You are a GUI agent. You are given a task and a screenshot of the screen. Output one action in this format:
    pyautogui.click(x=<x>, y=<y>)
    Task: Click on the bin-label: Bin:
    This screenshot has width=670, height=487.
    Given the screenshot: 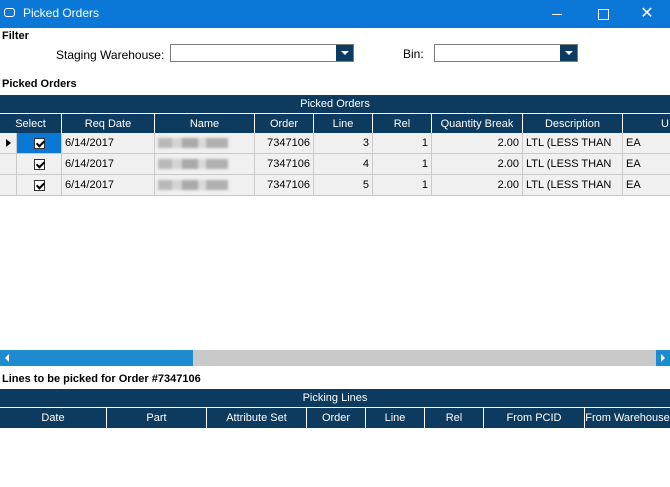 What is the action you would take?
    pyautogui.click(x=413, y=54)
    